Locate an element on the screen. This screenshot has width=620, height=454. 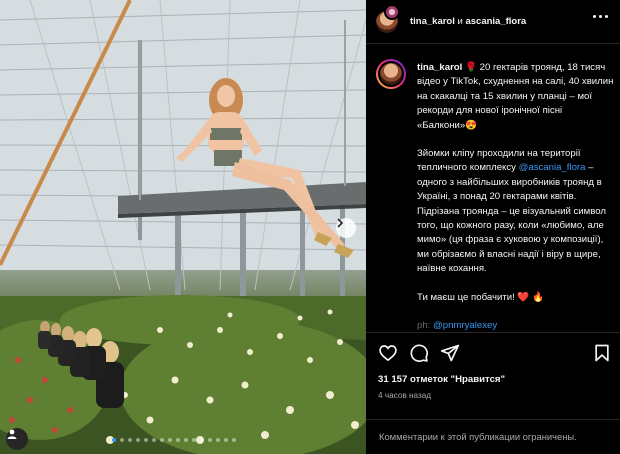
next-slide-button is located at coordinates (346, 228).